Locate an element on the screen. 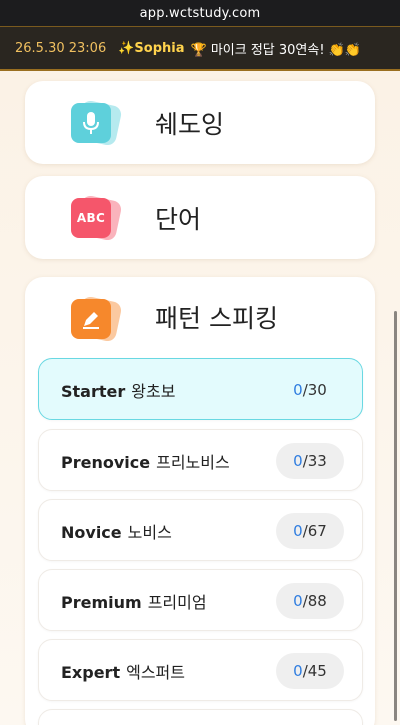  ticker-user: ✨Sophia is located at coordinates (151, 48).